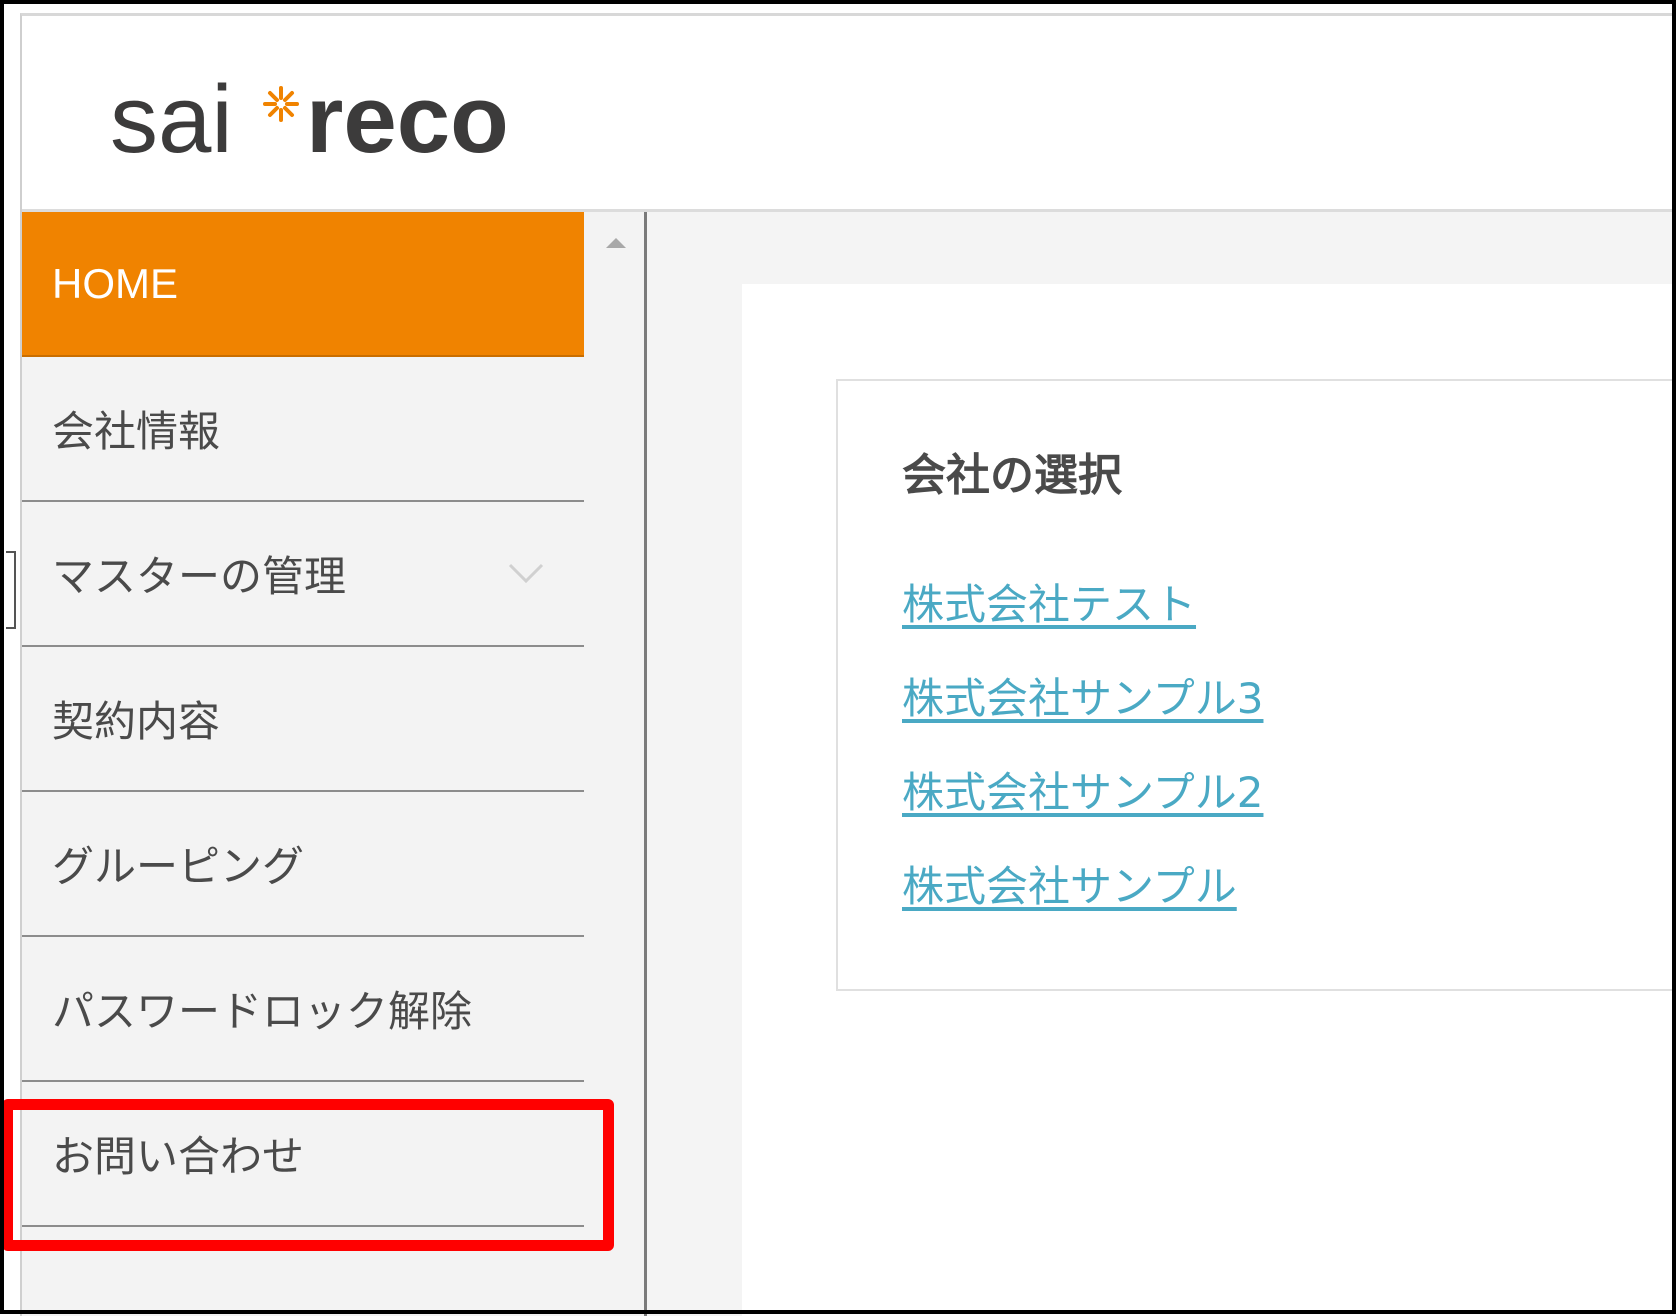  What do you see at coordinates (849, 114) in the screenshot?
I see `header: sai reco` at bounding box center [849, 114].